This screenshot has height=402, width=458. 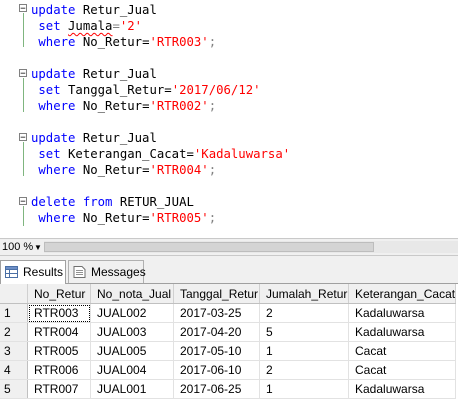 I want to click on tab-messages: Messages, so click(x=107, y=271).